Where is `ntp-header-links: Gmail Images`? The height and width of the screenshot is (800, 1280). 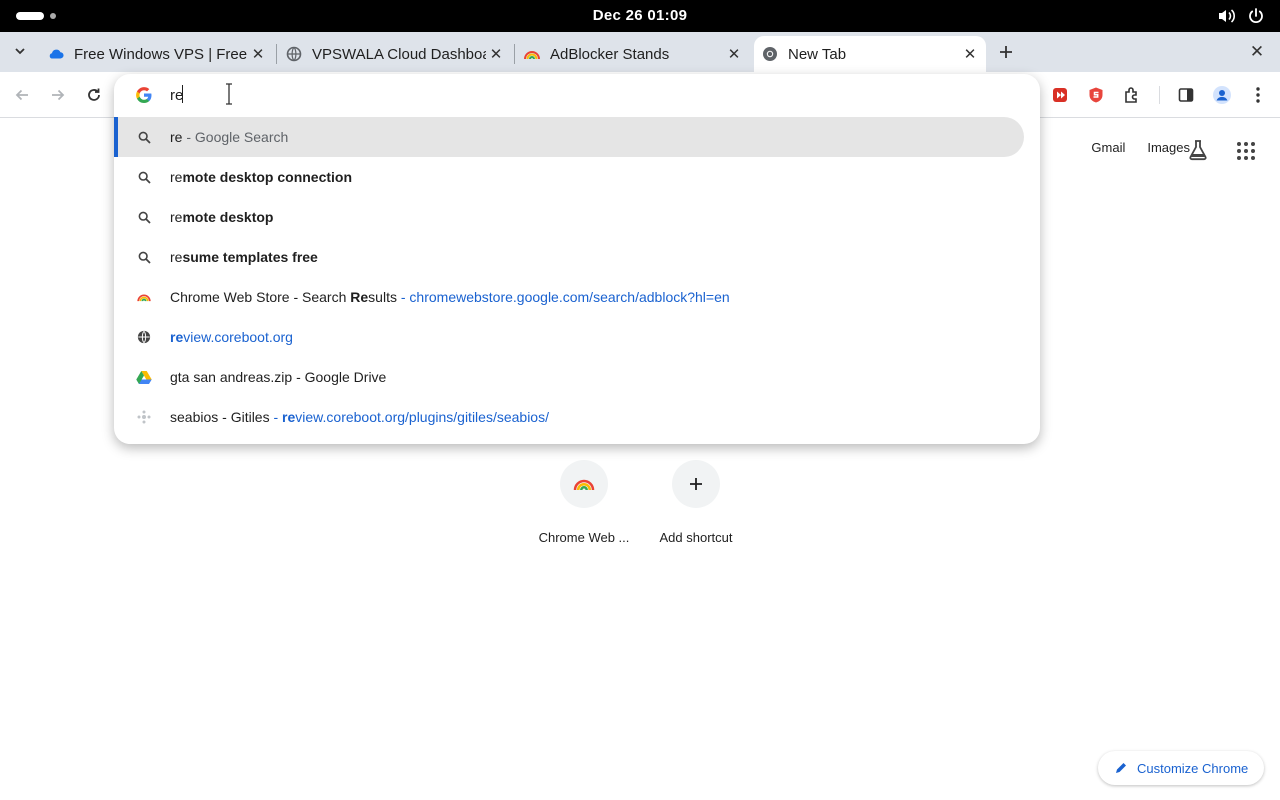 ntp-header-links: Gmail Images is located at coordinates (1140, 147).